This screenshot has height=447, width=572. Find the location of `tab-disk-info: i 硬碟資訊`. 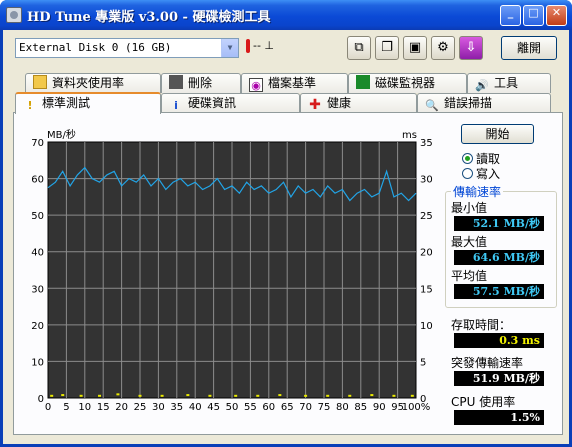

tab-disk-info: i 硬碟資訊 is located at coordinates (230, 103).